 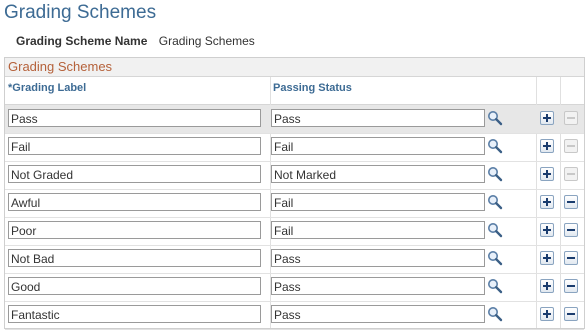 I want to click on table-row: Pass Pass, so click(x=294, y=119).